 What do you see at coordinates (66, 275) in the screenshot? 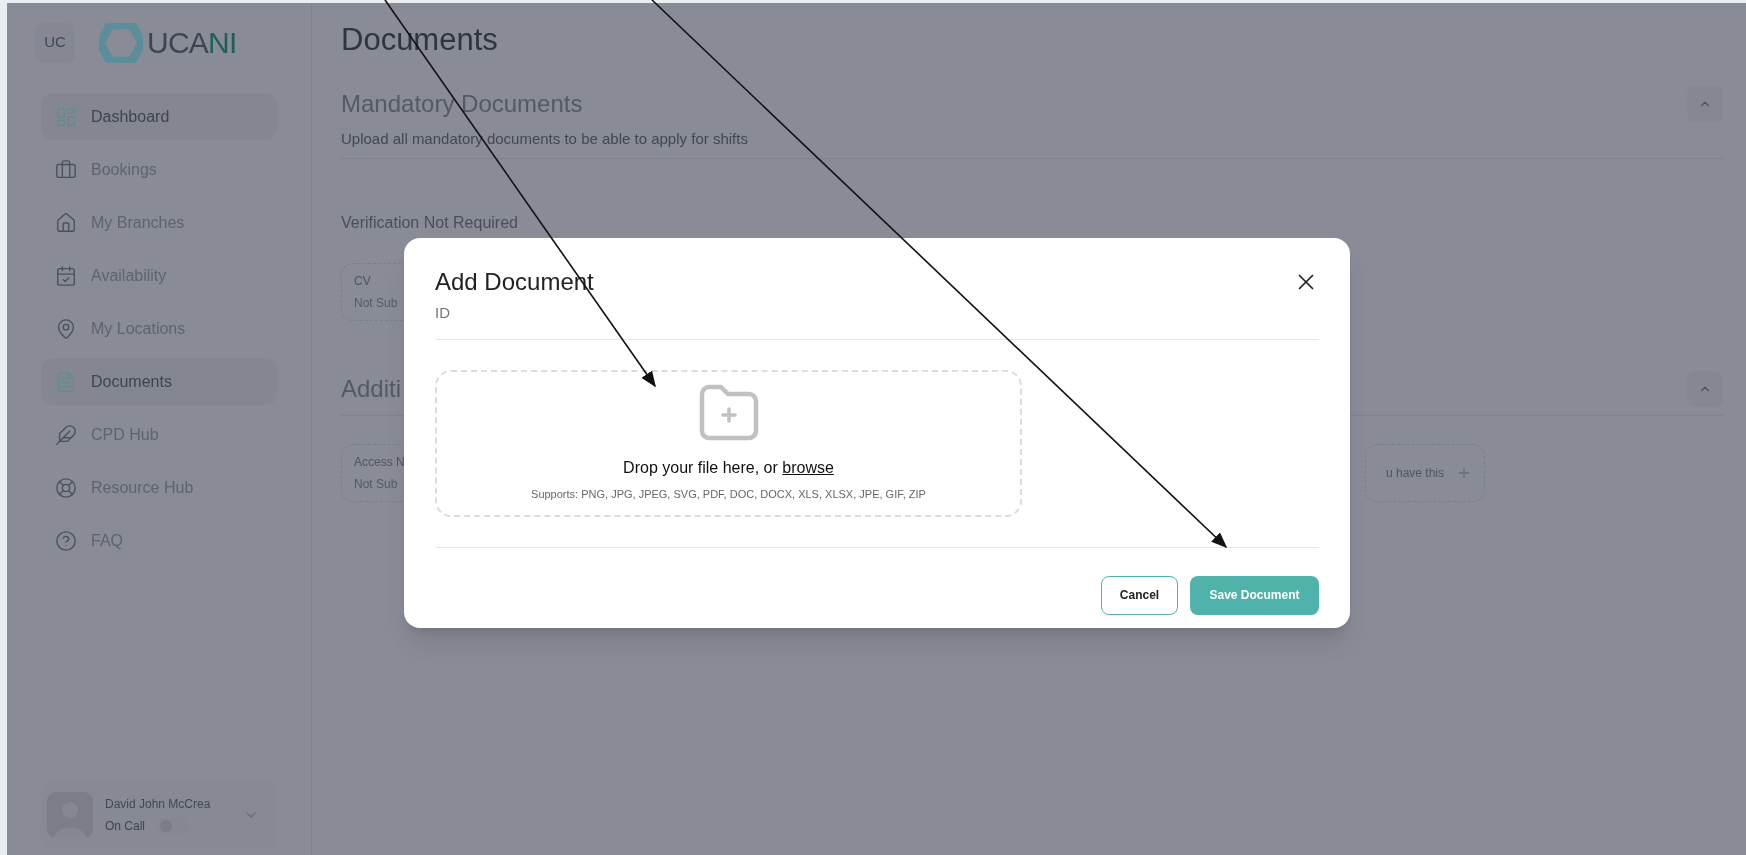
I see `calendar-check-icon` at bounding box center [66, 275].